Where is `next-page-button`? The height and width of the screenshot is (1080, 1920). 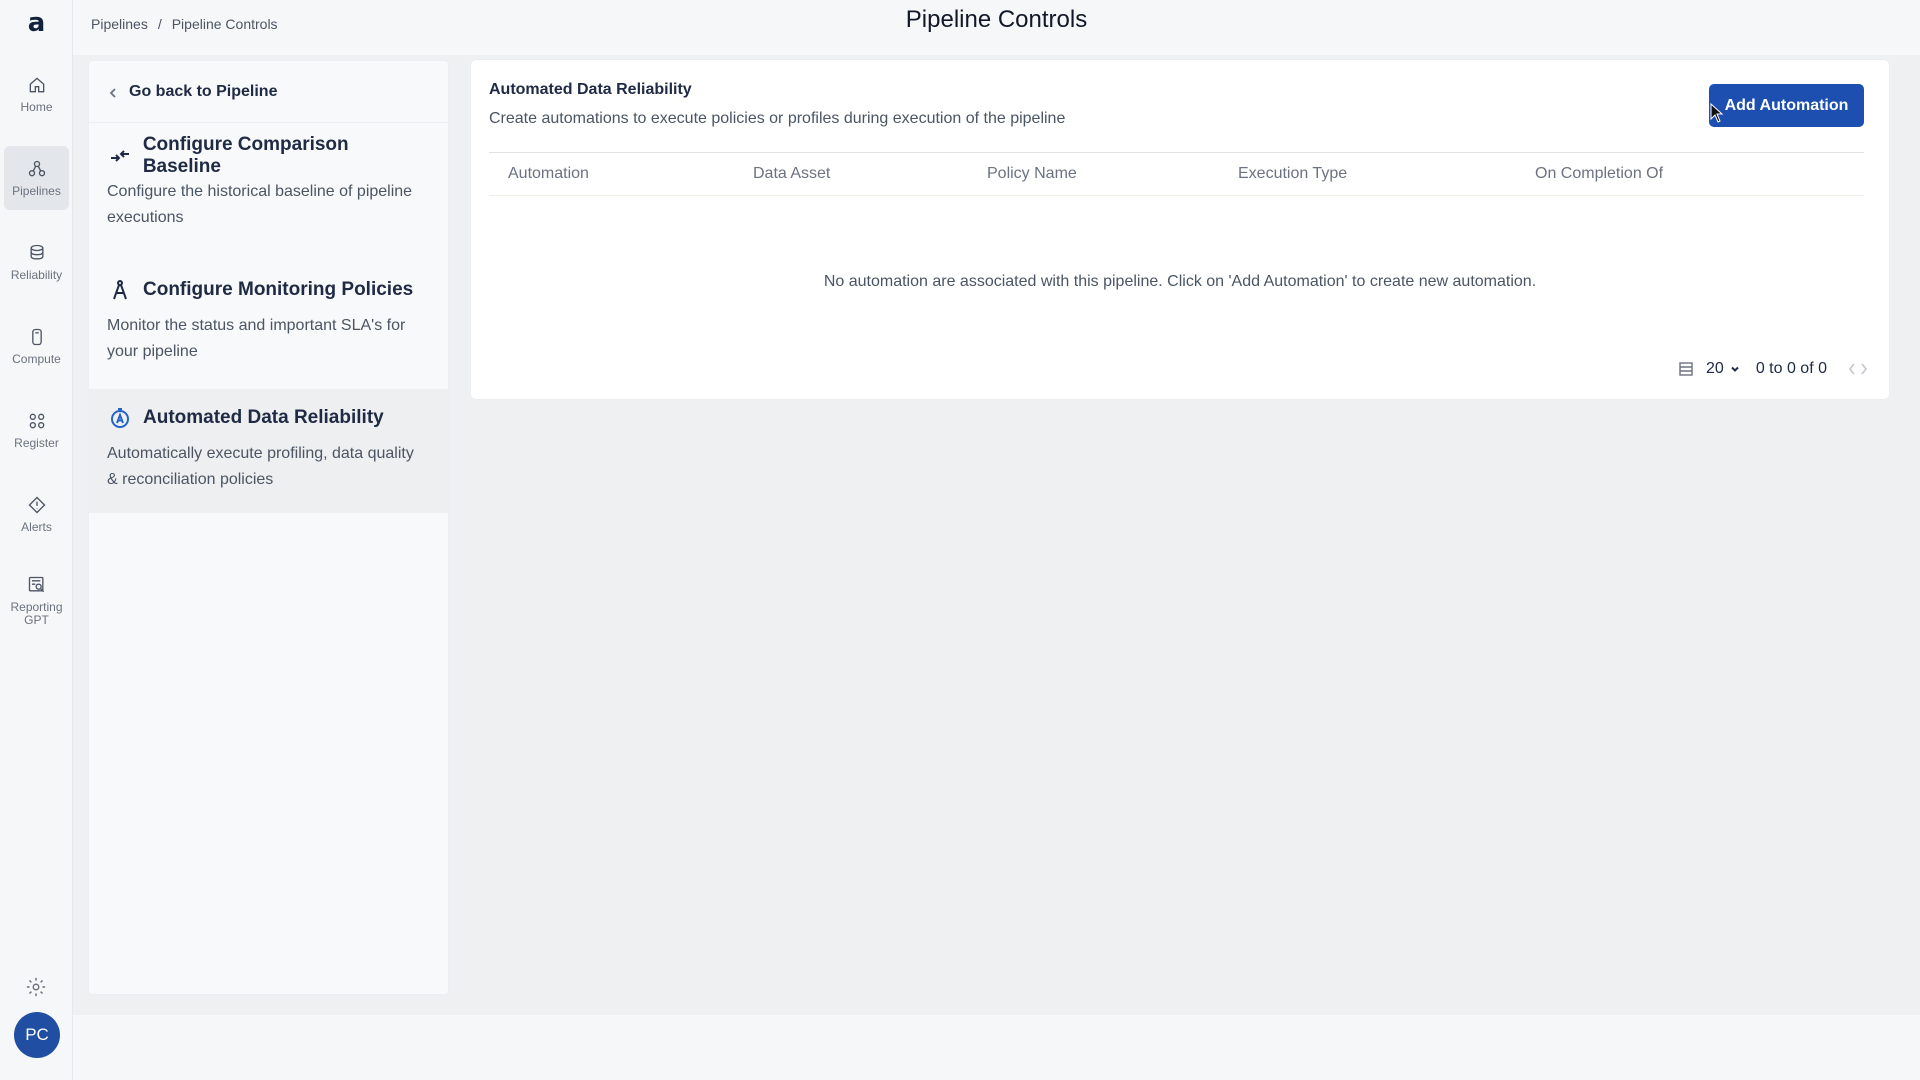 next-page-button is located at coordinates (1864, 369).